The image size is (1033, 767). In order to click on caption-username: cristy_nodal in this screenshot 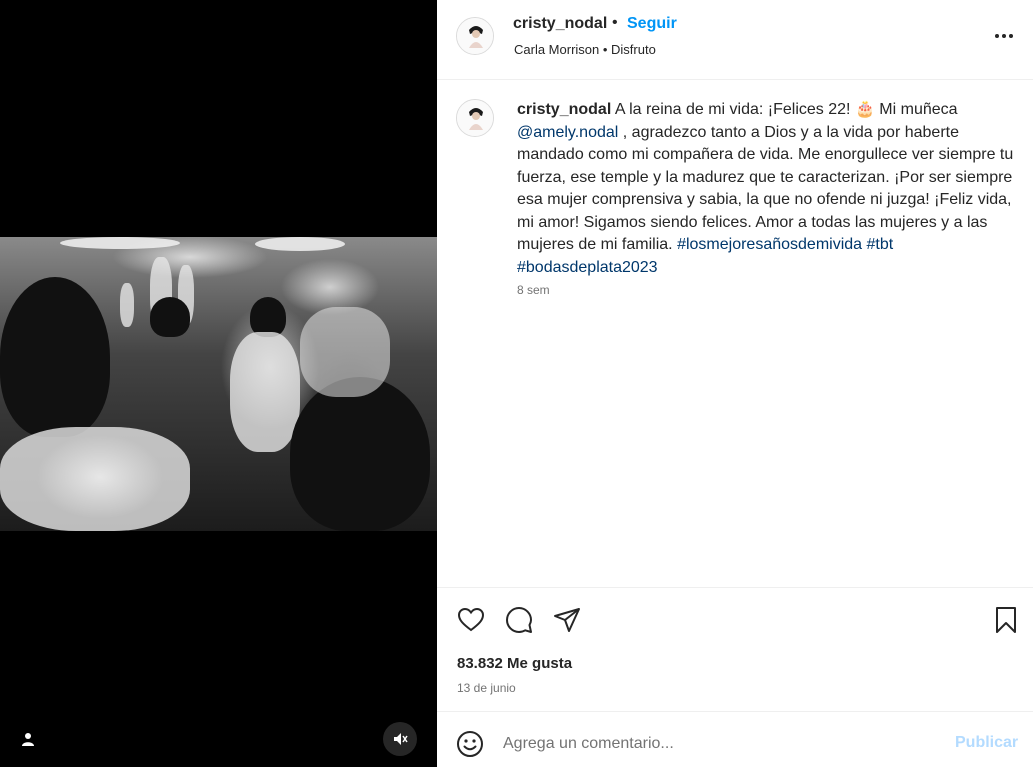, I will do `click(564, 109)`.